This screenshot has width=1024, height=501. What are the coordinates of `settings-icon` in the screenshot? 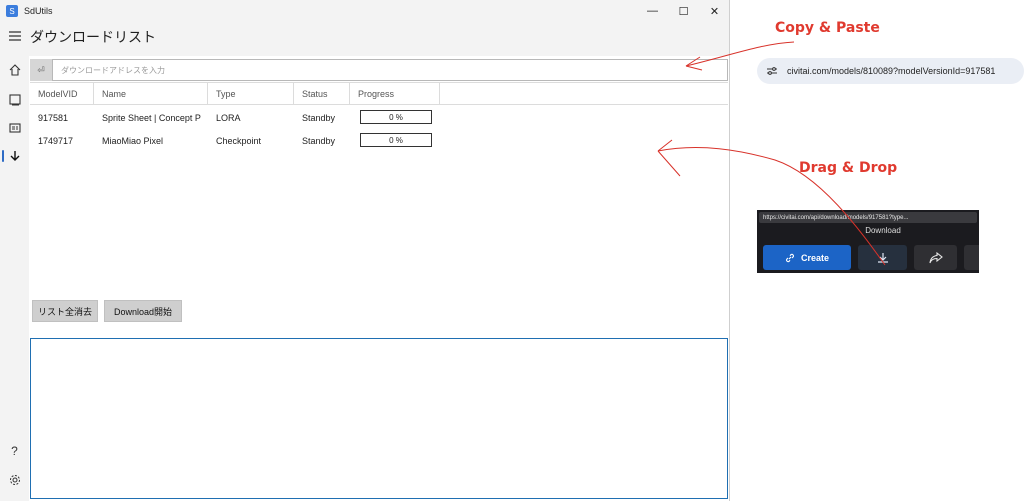 It's located at (14, 480).